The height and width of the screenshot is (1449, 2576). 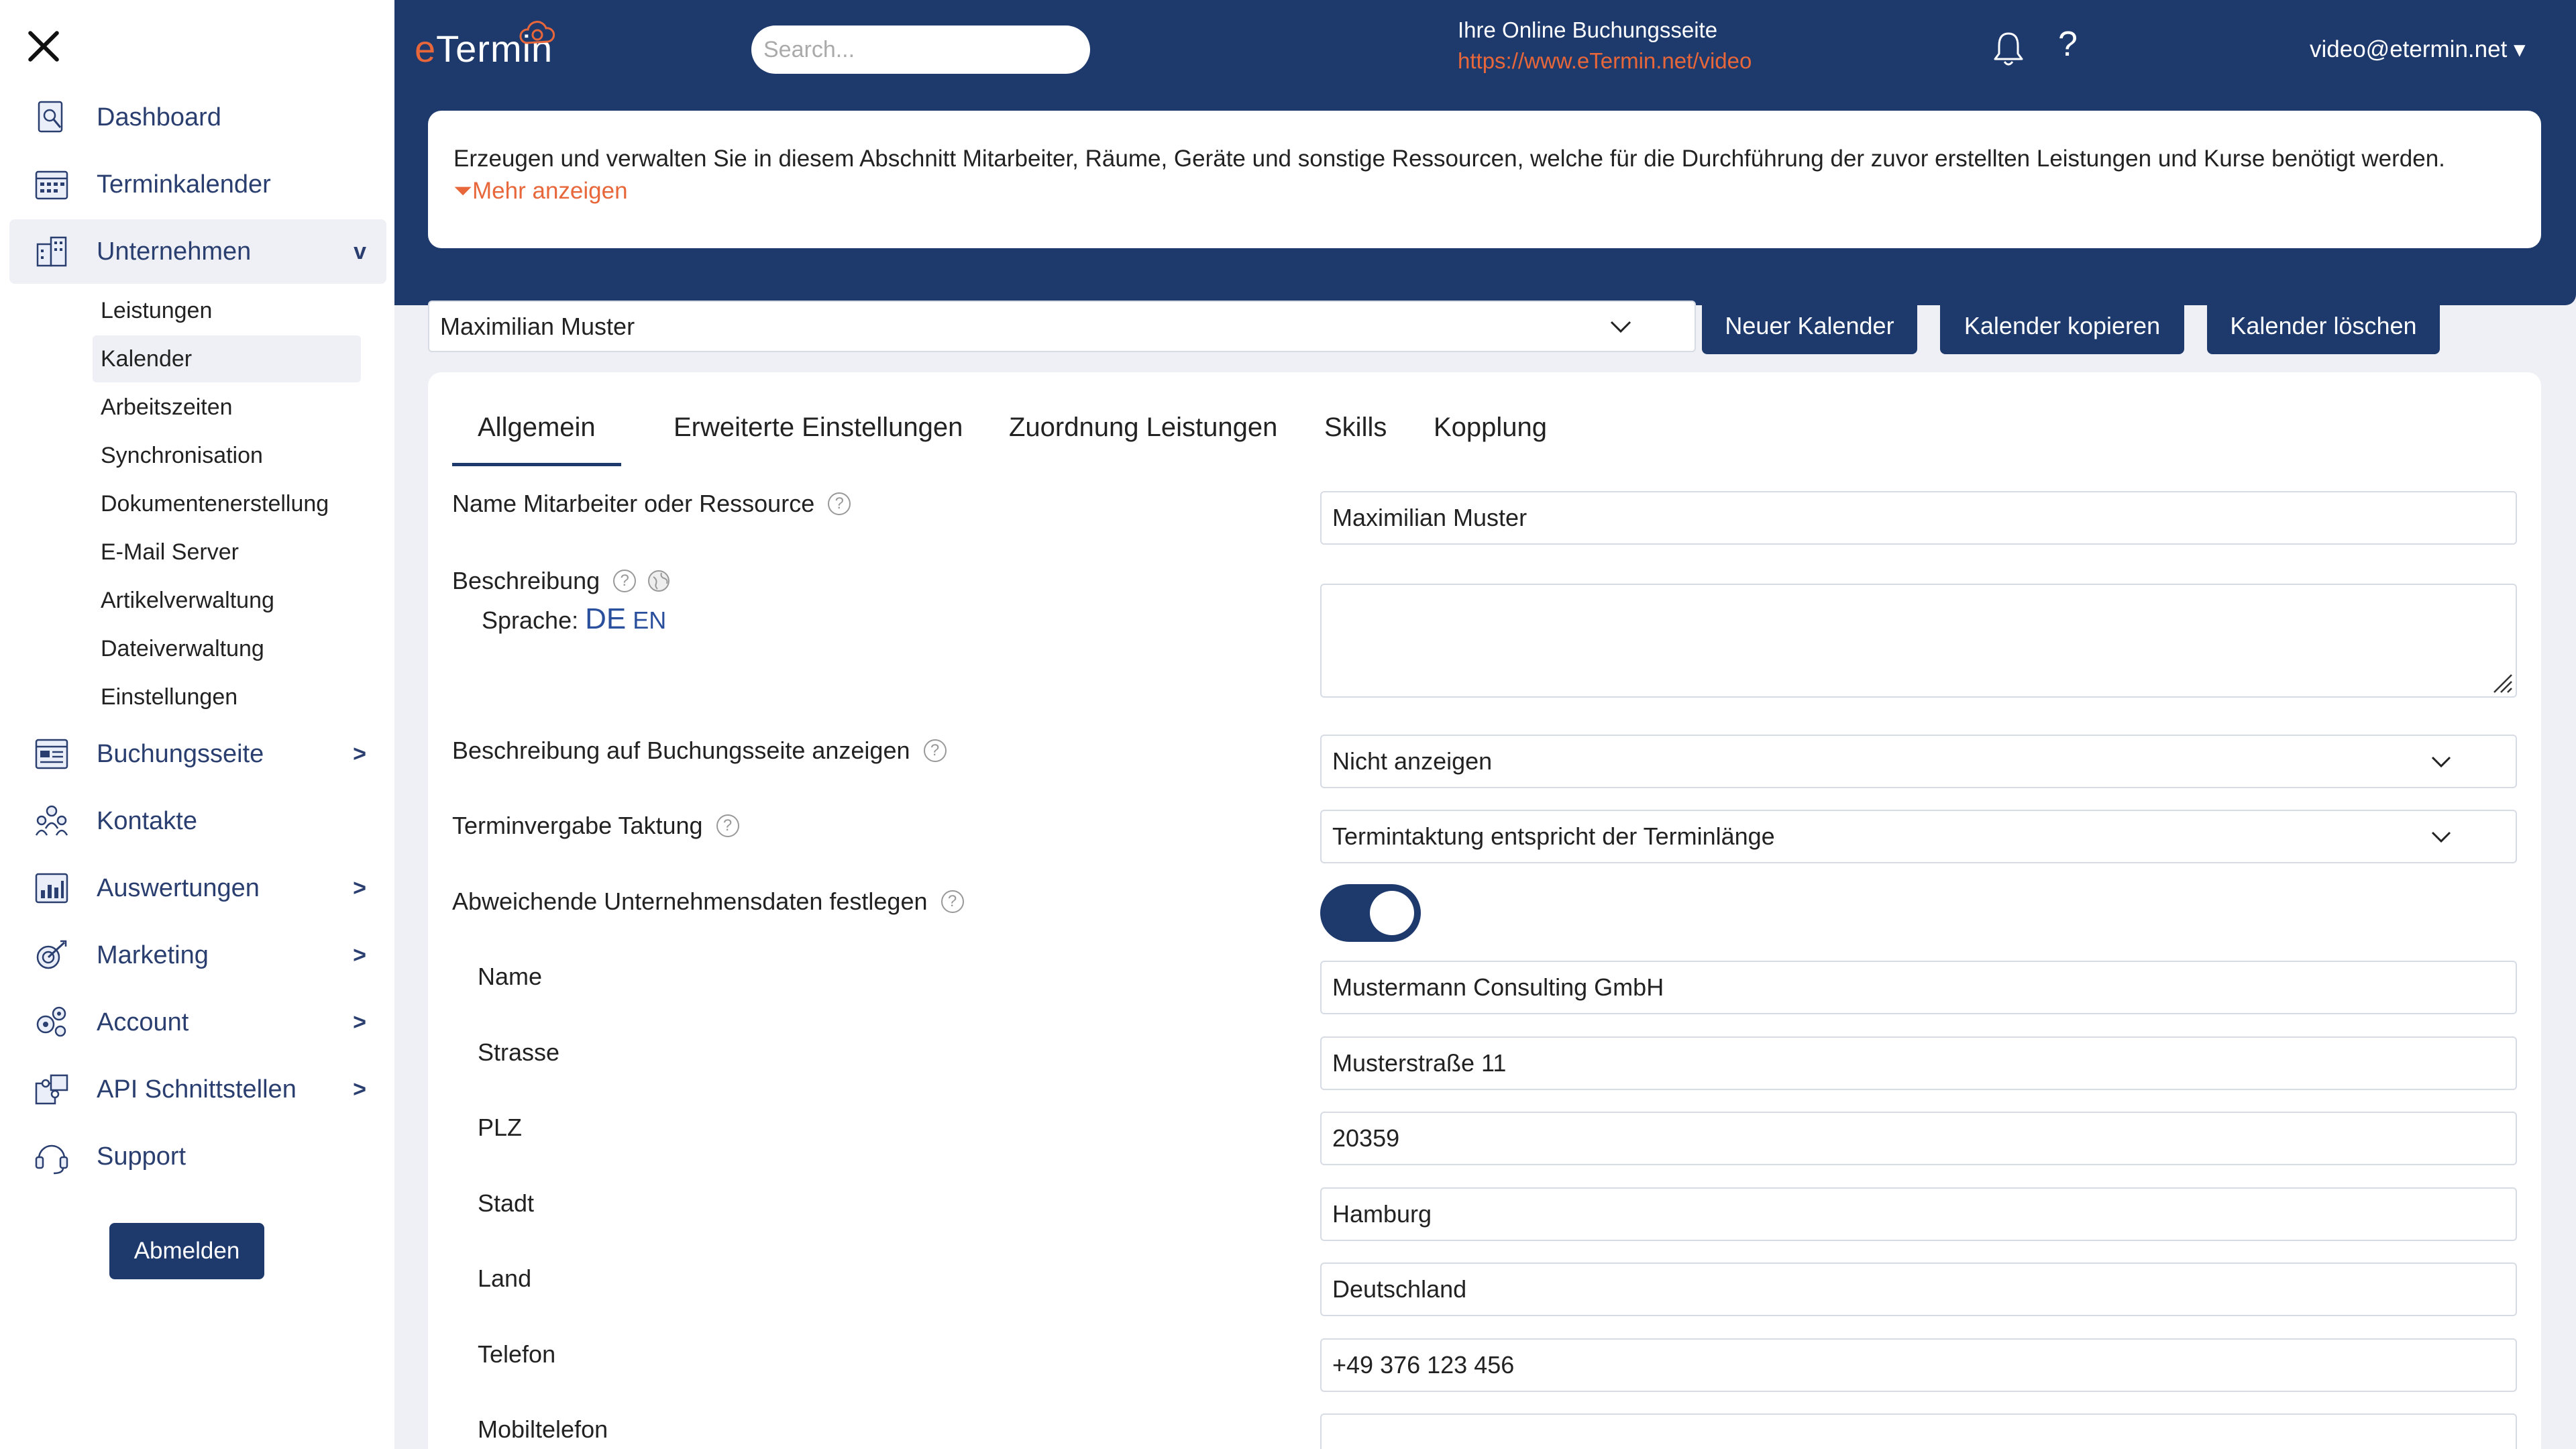 What do you see at coordinates (1392, 913) in the screenshot?
I see `toggle-knob` at bounding box center [1392, 913].